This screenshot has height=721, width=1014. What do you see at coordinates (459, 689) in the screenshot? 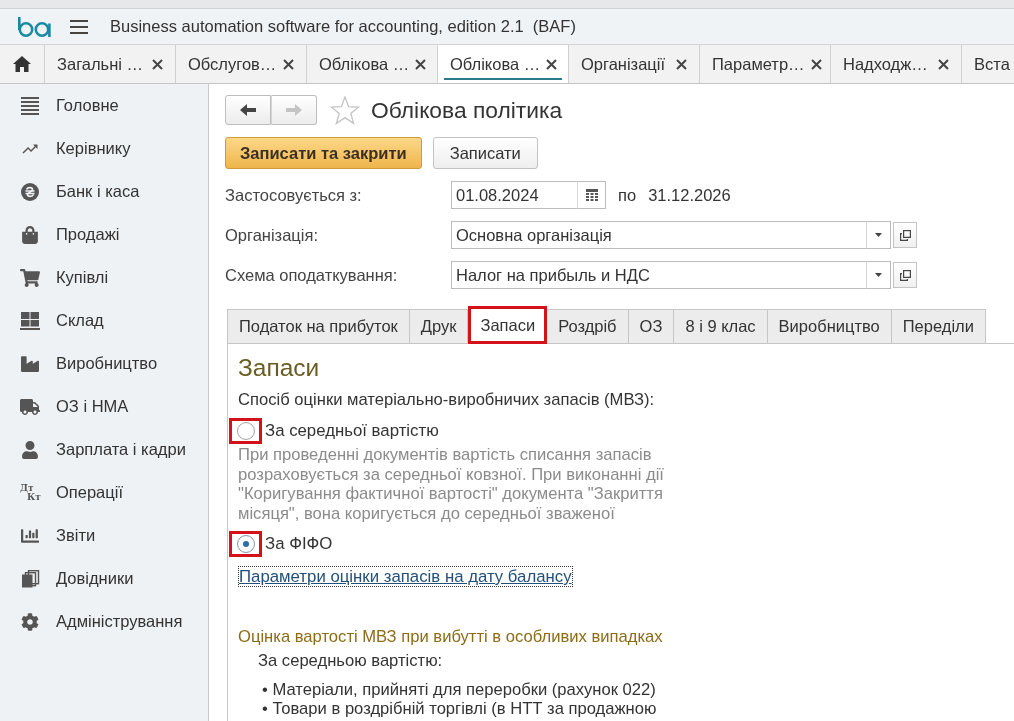
I see `bullet-item: • Матеріали, прийняті для переробки (рахунок 022)` at bounding box center [459, 689].